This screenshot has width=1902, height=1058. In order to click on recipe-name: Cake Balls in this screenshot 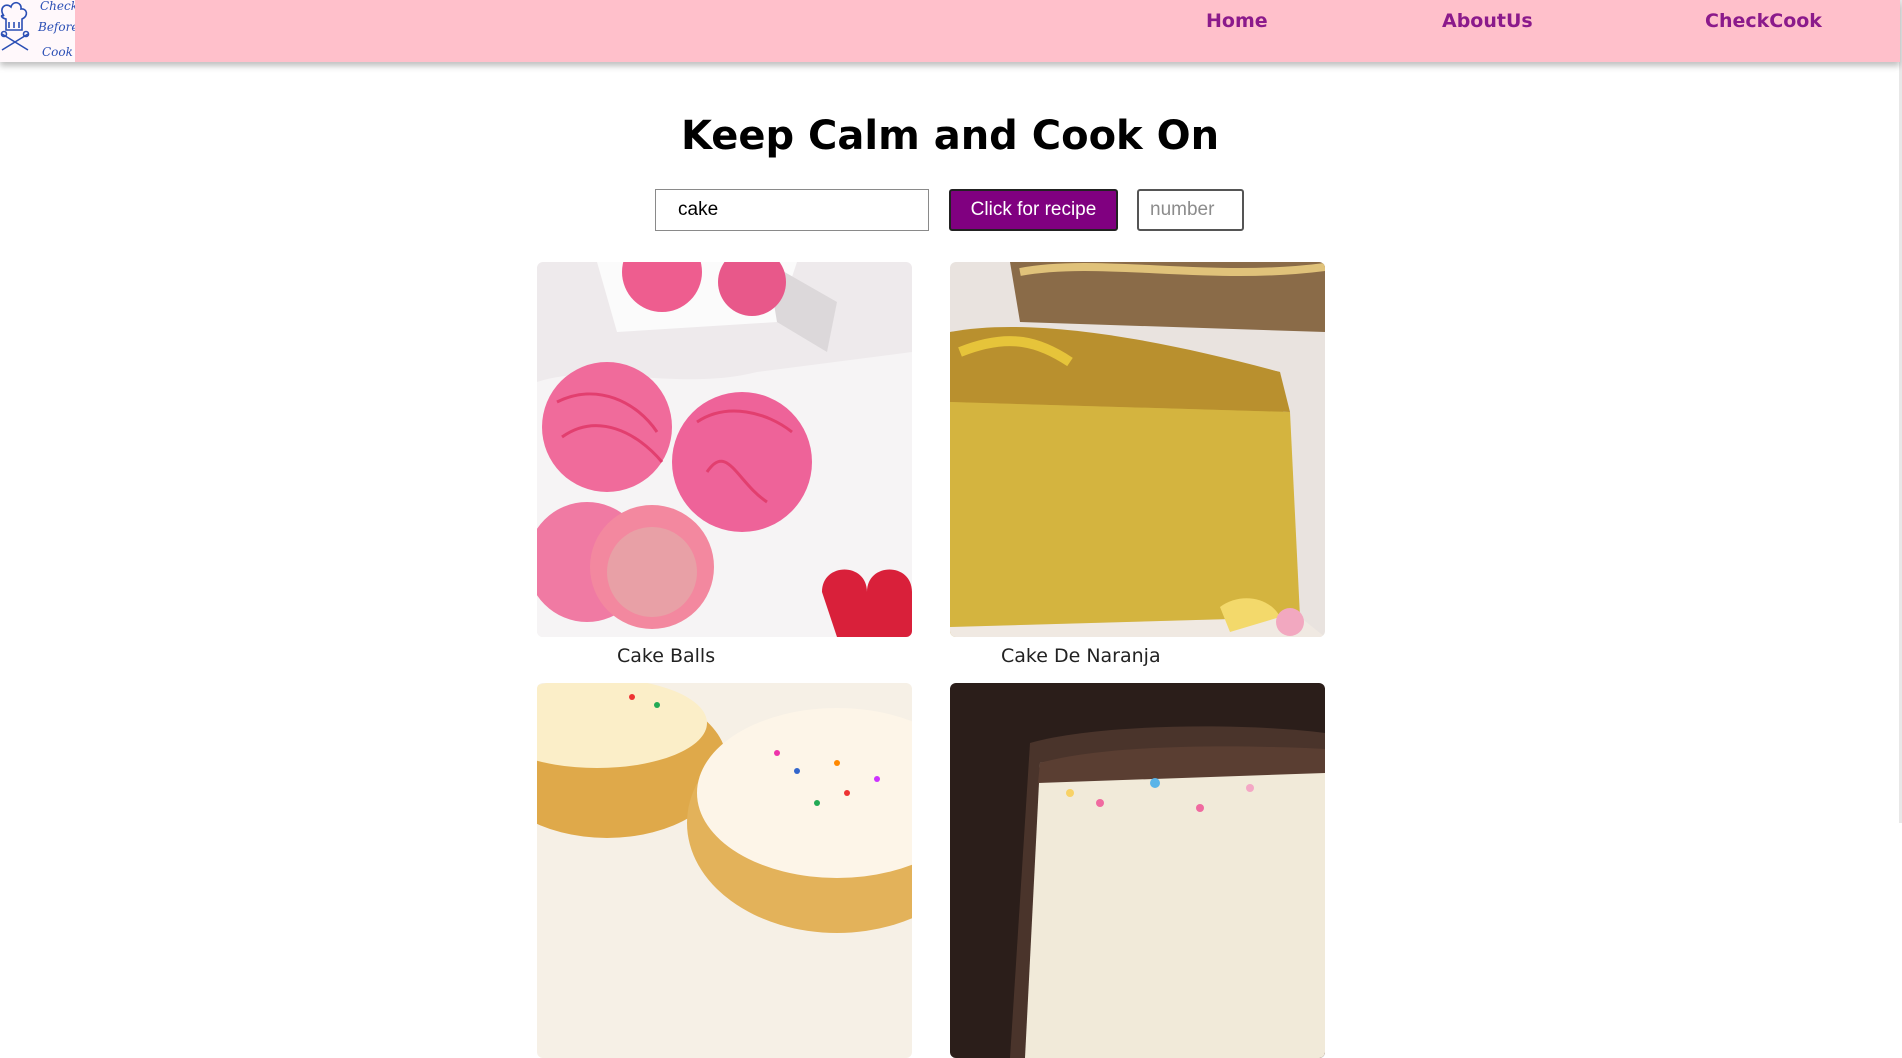, I will do `click(666, 656)`.